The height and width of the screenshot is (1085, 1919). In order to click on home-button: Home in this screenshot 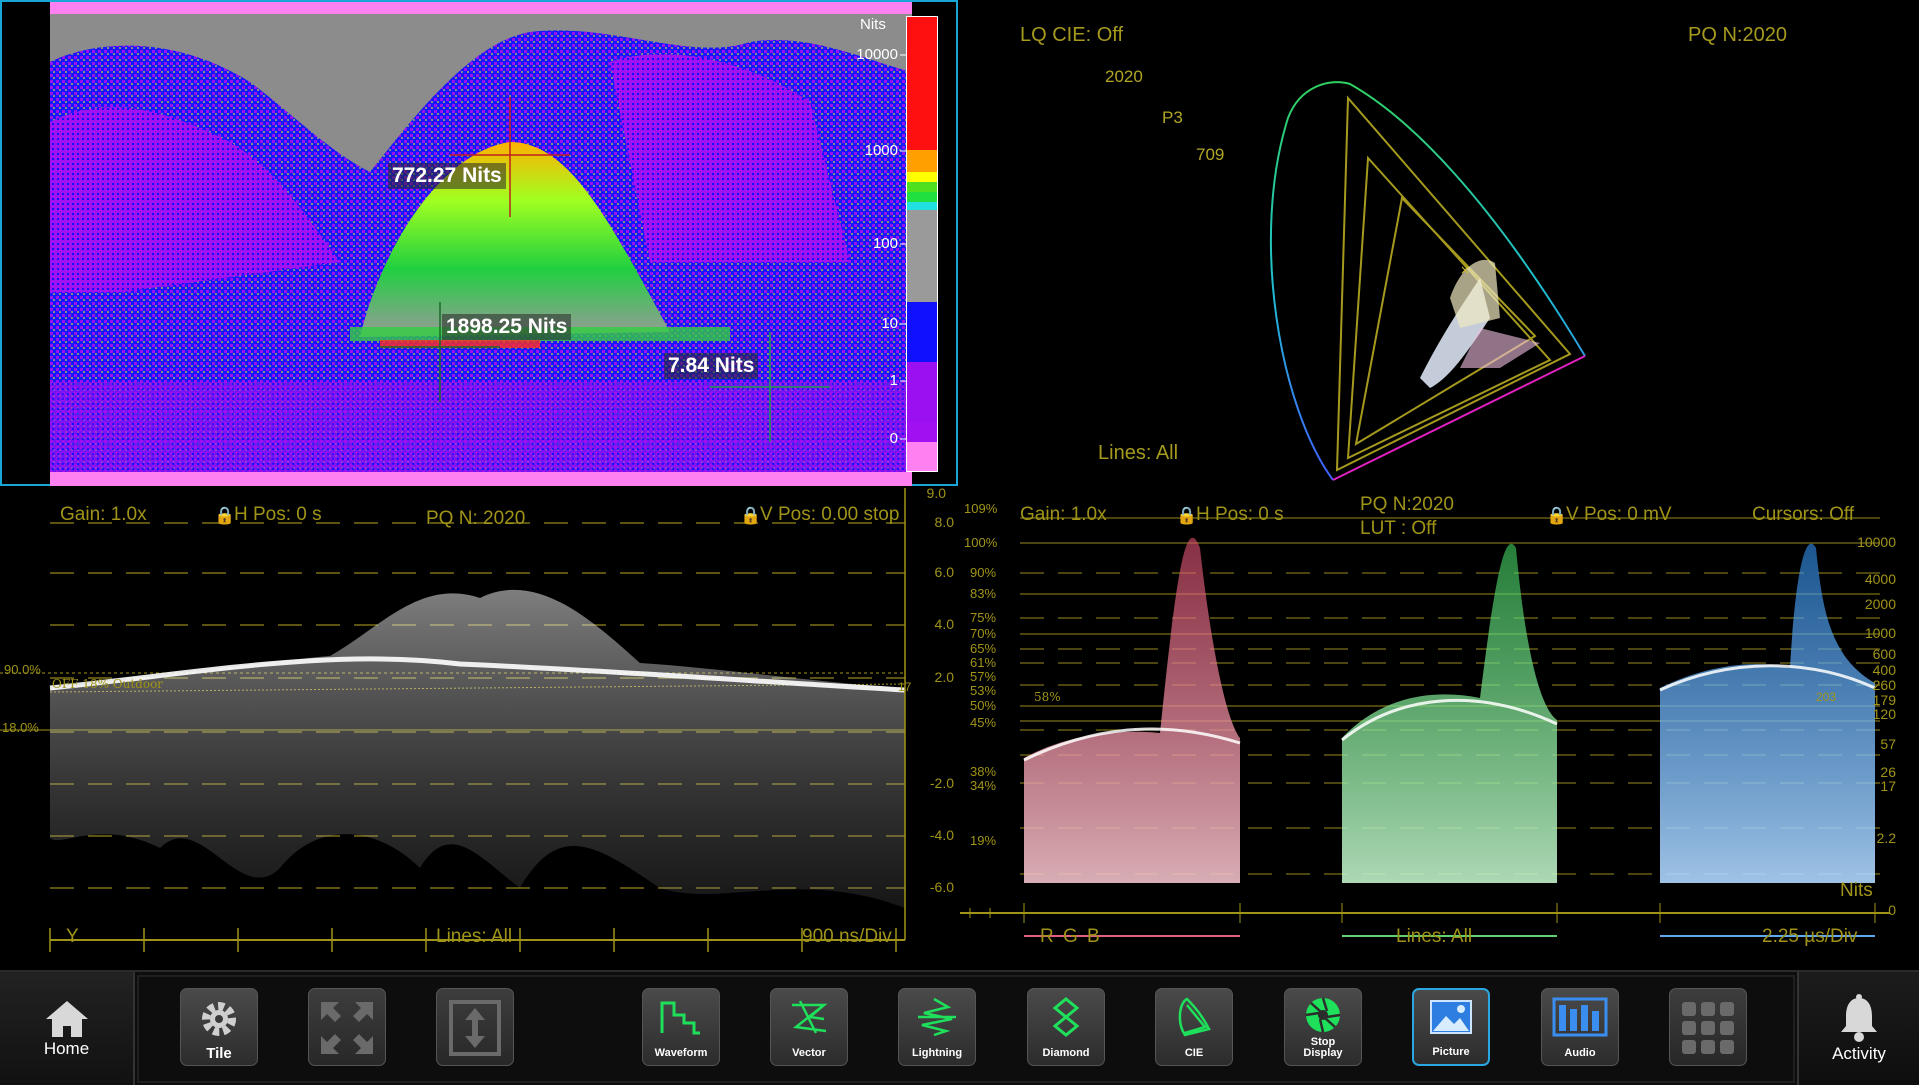, I will do `click(67, 1028)`.